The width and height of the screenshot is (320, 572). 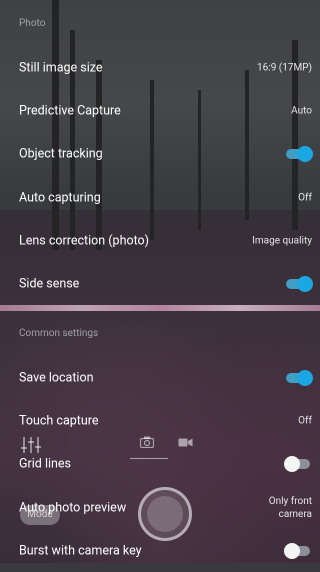 What do you see at coordinates (290, 501) in the screenshot?
I see `setting-value-line1: Only front` at bounding box center [290, 501].